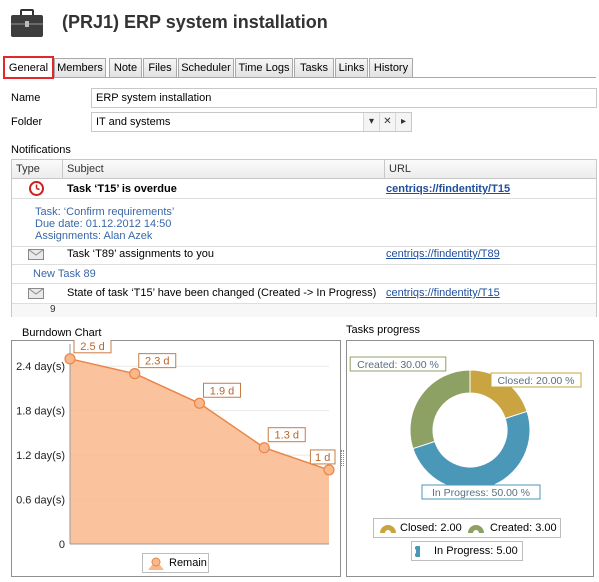  Describe the element at coordinates (443, 254) in the screenshot. I see `notification-url: centriqs://findentity/T89` at that location.